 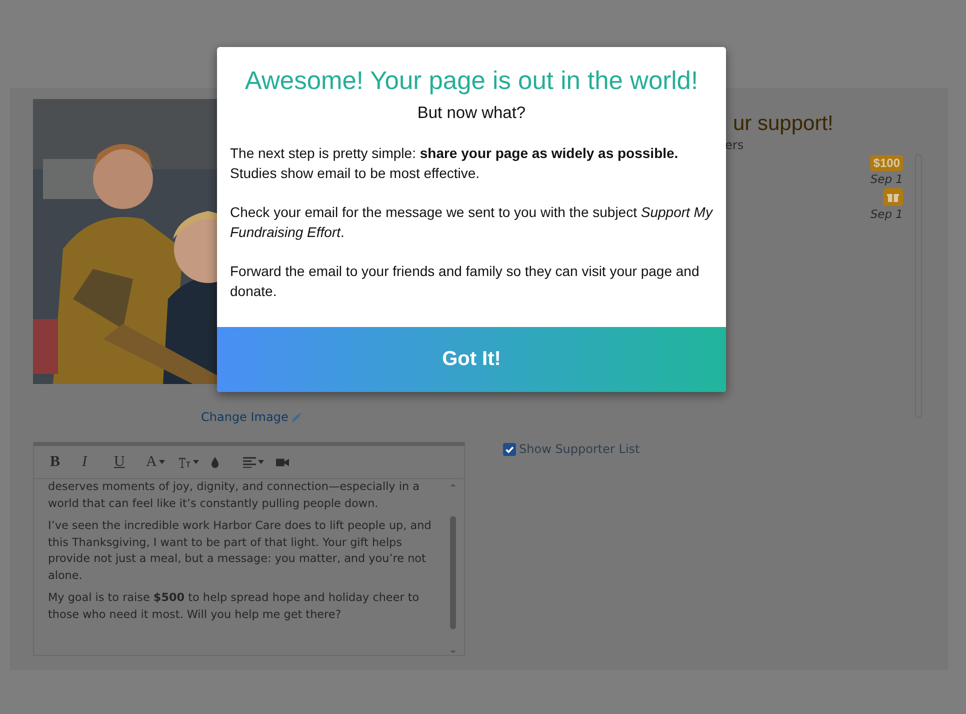 I want to click on show-supporter-checkbox: Show Supporter List, so click(x=725, y=449).